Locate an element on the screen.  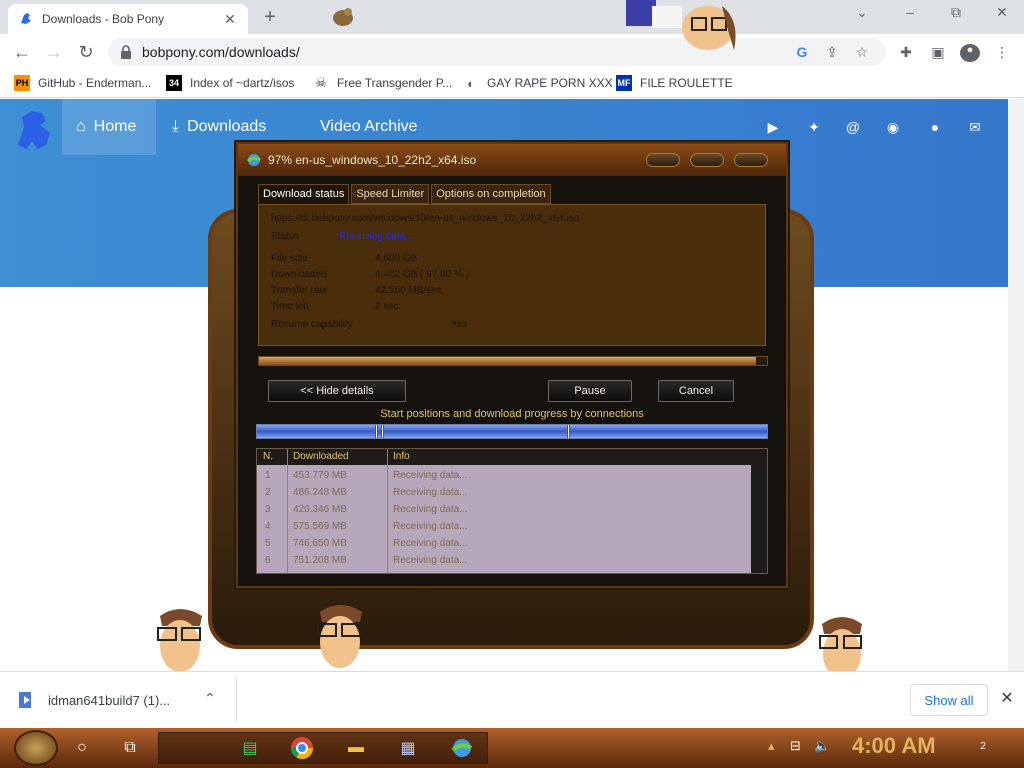
file-explorer-icon: ▬ is located at coordinates (356, 748).